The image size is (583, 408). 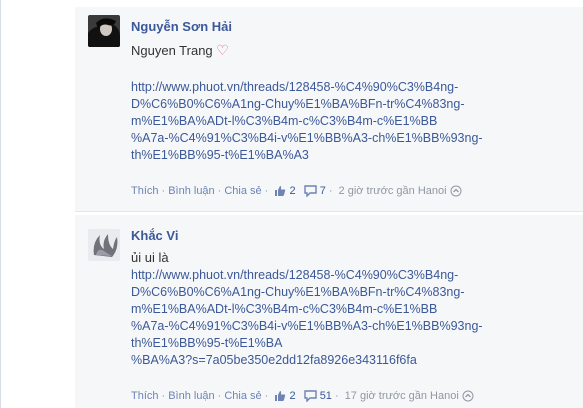 I want to click on comment-text: Nguyen Trang, so click(x=172, y=50).